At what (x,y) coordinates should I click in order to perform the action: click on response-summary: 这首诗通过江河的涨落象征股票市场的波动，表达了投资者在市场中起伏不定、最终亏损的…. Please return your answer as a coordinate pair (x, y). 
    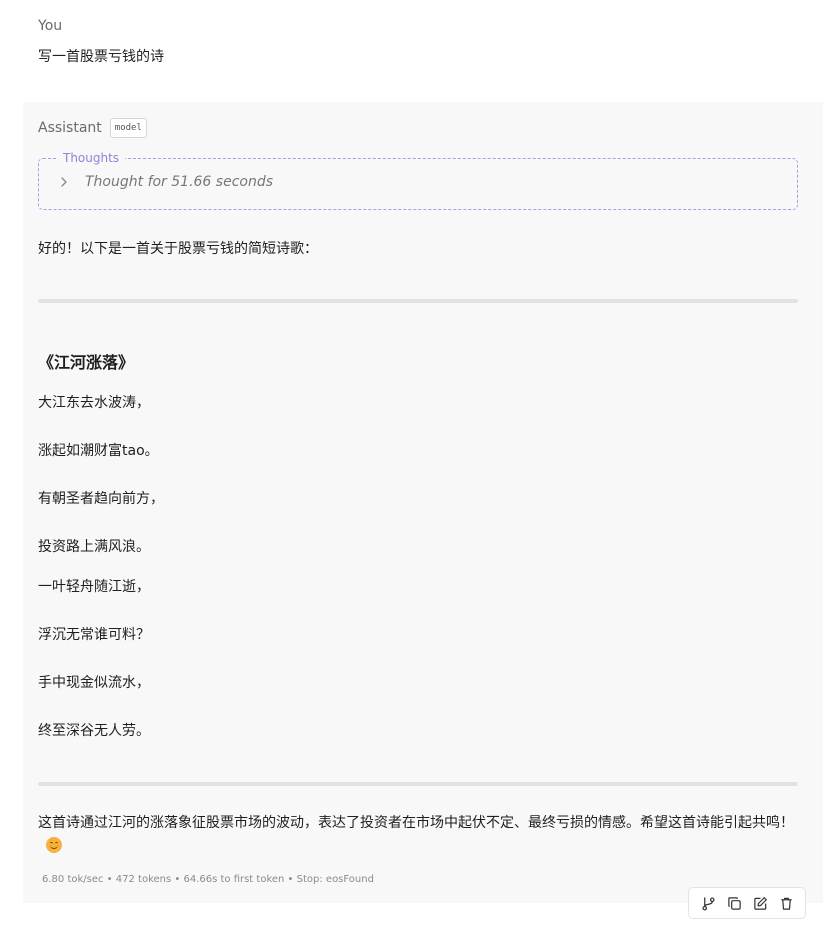
    Looking at the image, I should click on (420, 835).